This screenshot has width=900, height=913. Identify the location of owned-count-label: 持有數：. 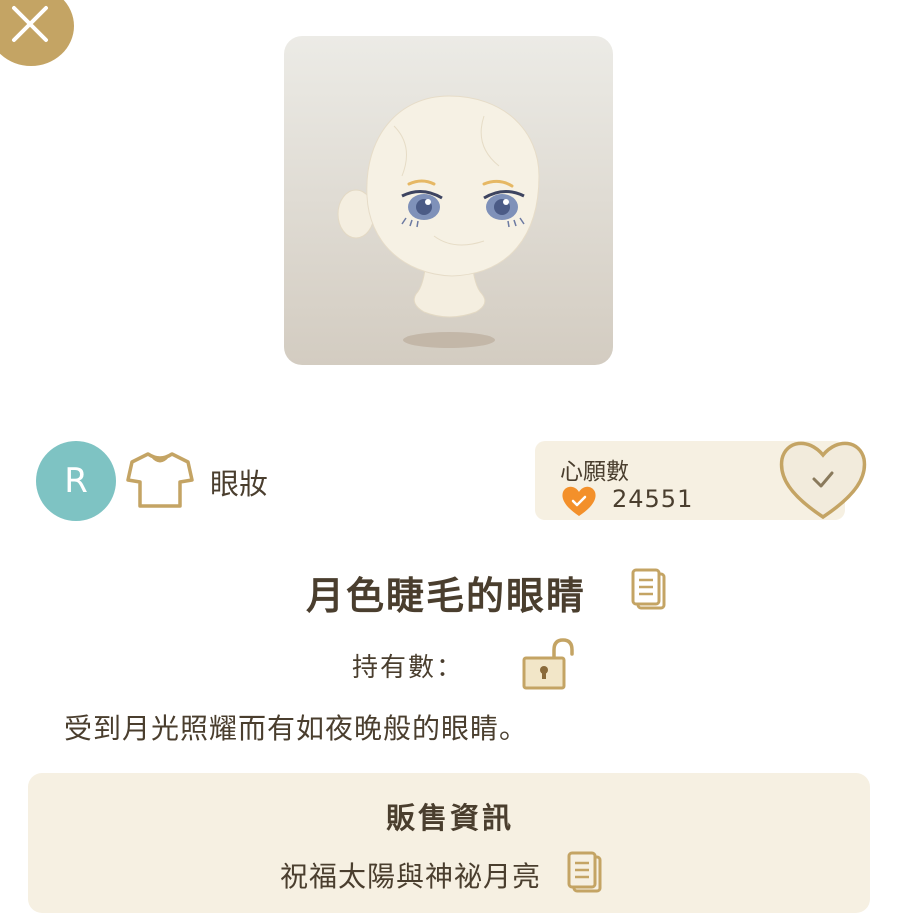
(408, 668).